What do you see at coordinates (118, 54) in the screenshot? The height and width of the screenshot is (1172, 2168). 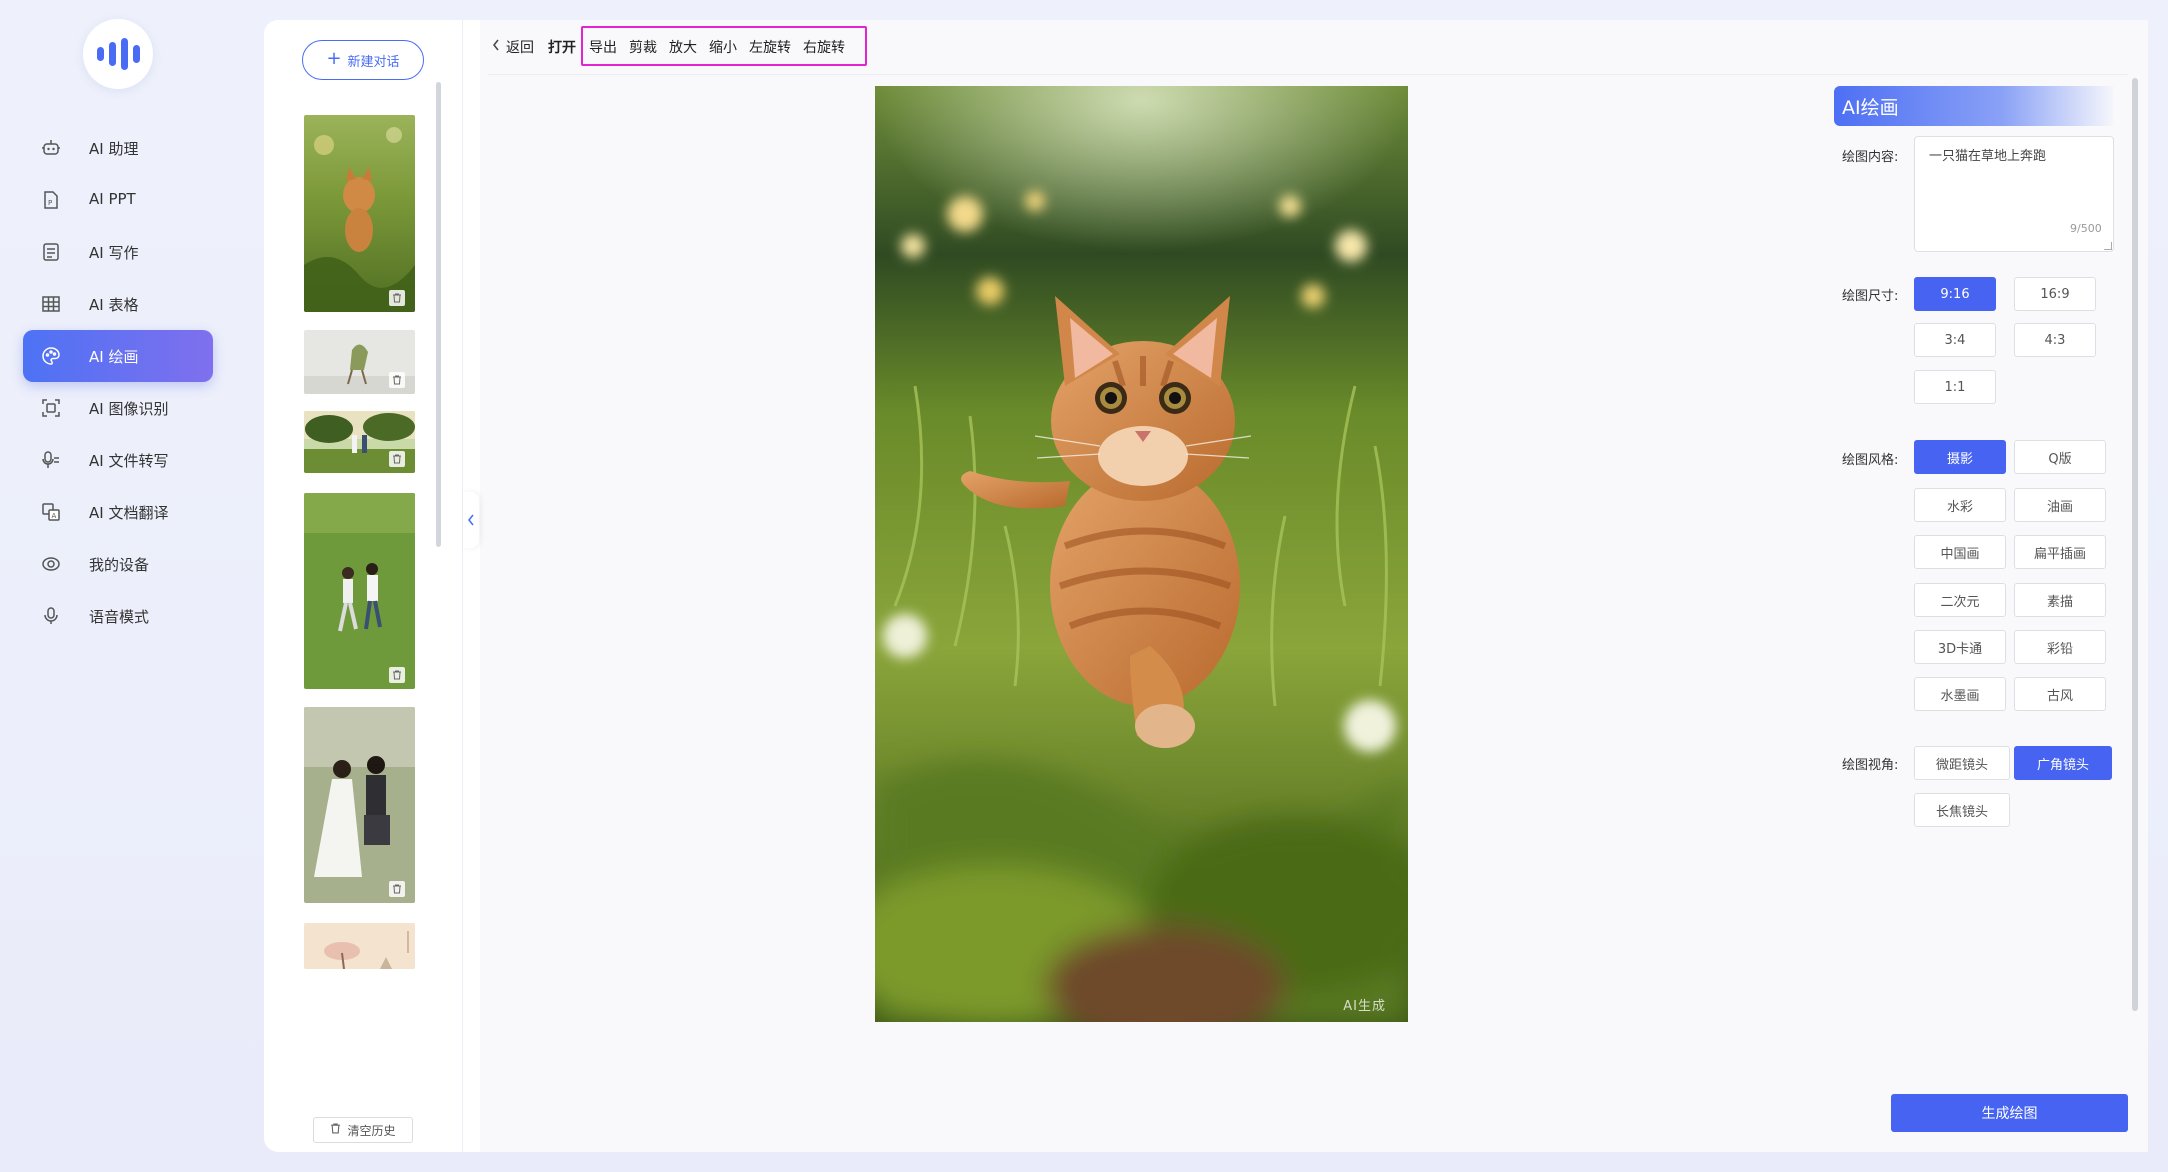 I see `app-logo-icon` at bounding box center [118, 54].